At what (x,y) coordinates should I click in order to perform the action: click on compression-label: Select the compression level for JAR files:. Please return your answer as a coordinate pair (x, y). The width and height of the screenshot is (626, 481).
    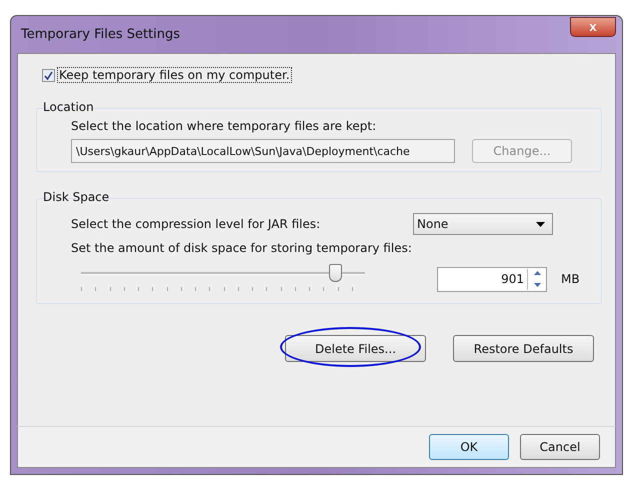
    Looking at the image, I should click on (195, 224).